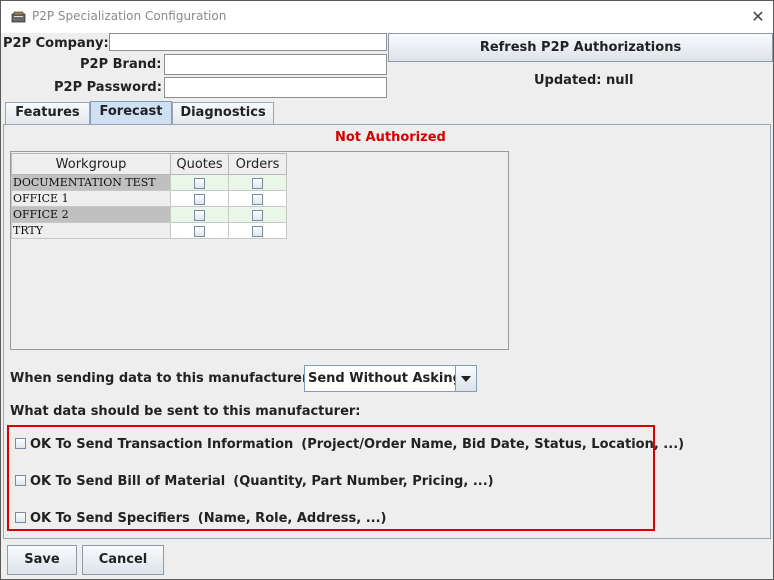 Image resolution: width=774 pixels, height=580 pixels. I want to click on close-icon: ✕, so click(758, 17).